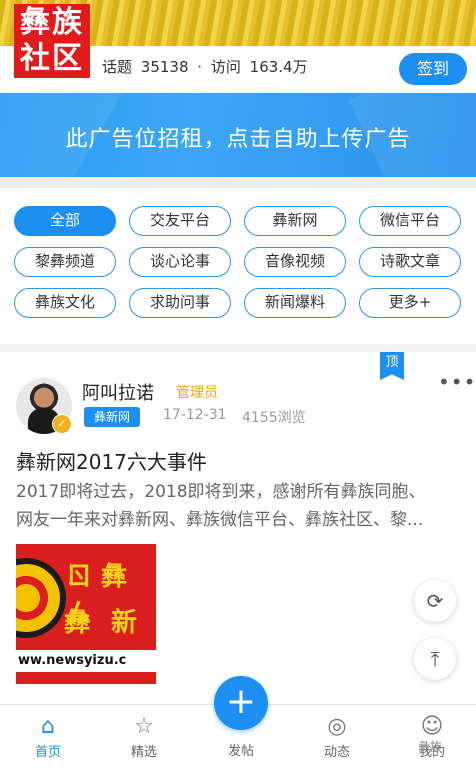 This screenshot has width=476, height=769. Describe the element at coordinates (392, 366) in the screenshot. I see `pinned-badge: 顶` at that location.